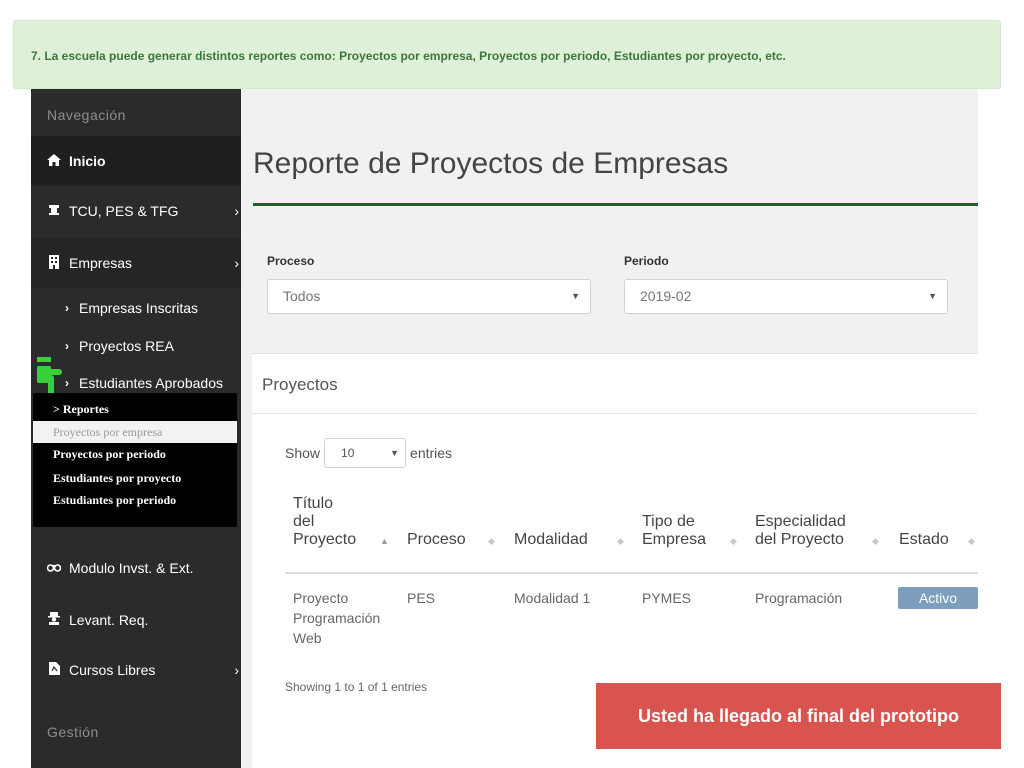 Image resolution: width=1024 pixels, height=768 pixels. I want to click on cell-titulo: Proyecto Programación Web, so click(337, 618).